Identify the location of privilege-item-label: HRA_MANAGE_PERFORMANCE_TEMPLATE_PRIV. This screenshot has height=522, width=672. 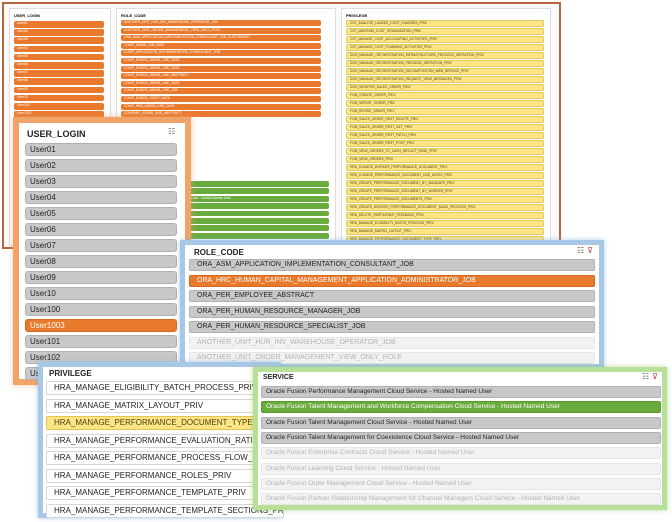
(150, 492).